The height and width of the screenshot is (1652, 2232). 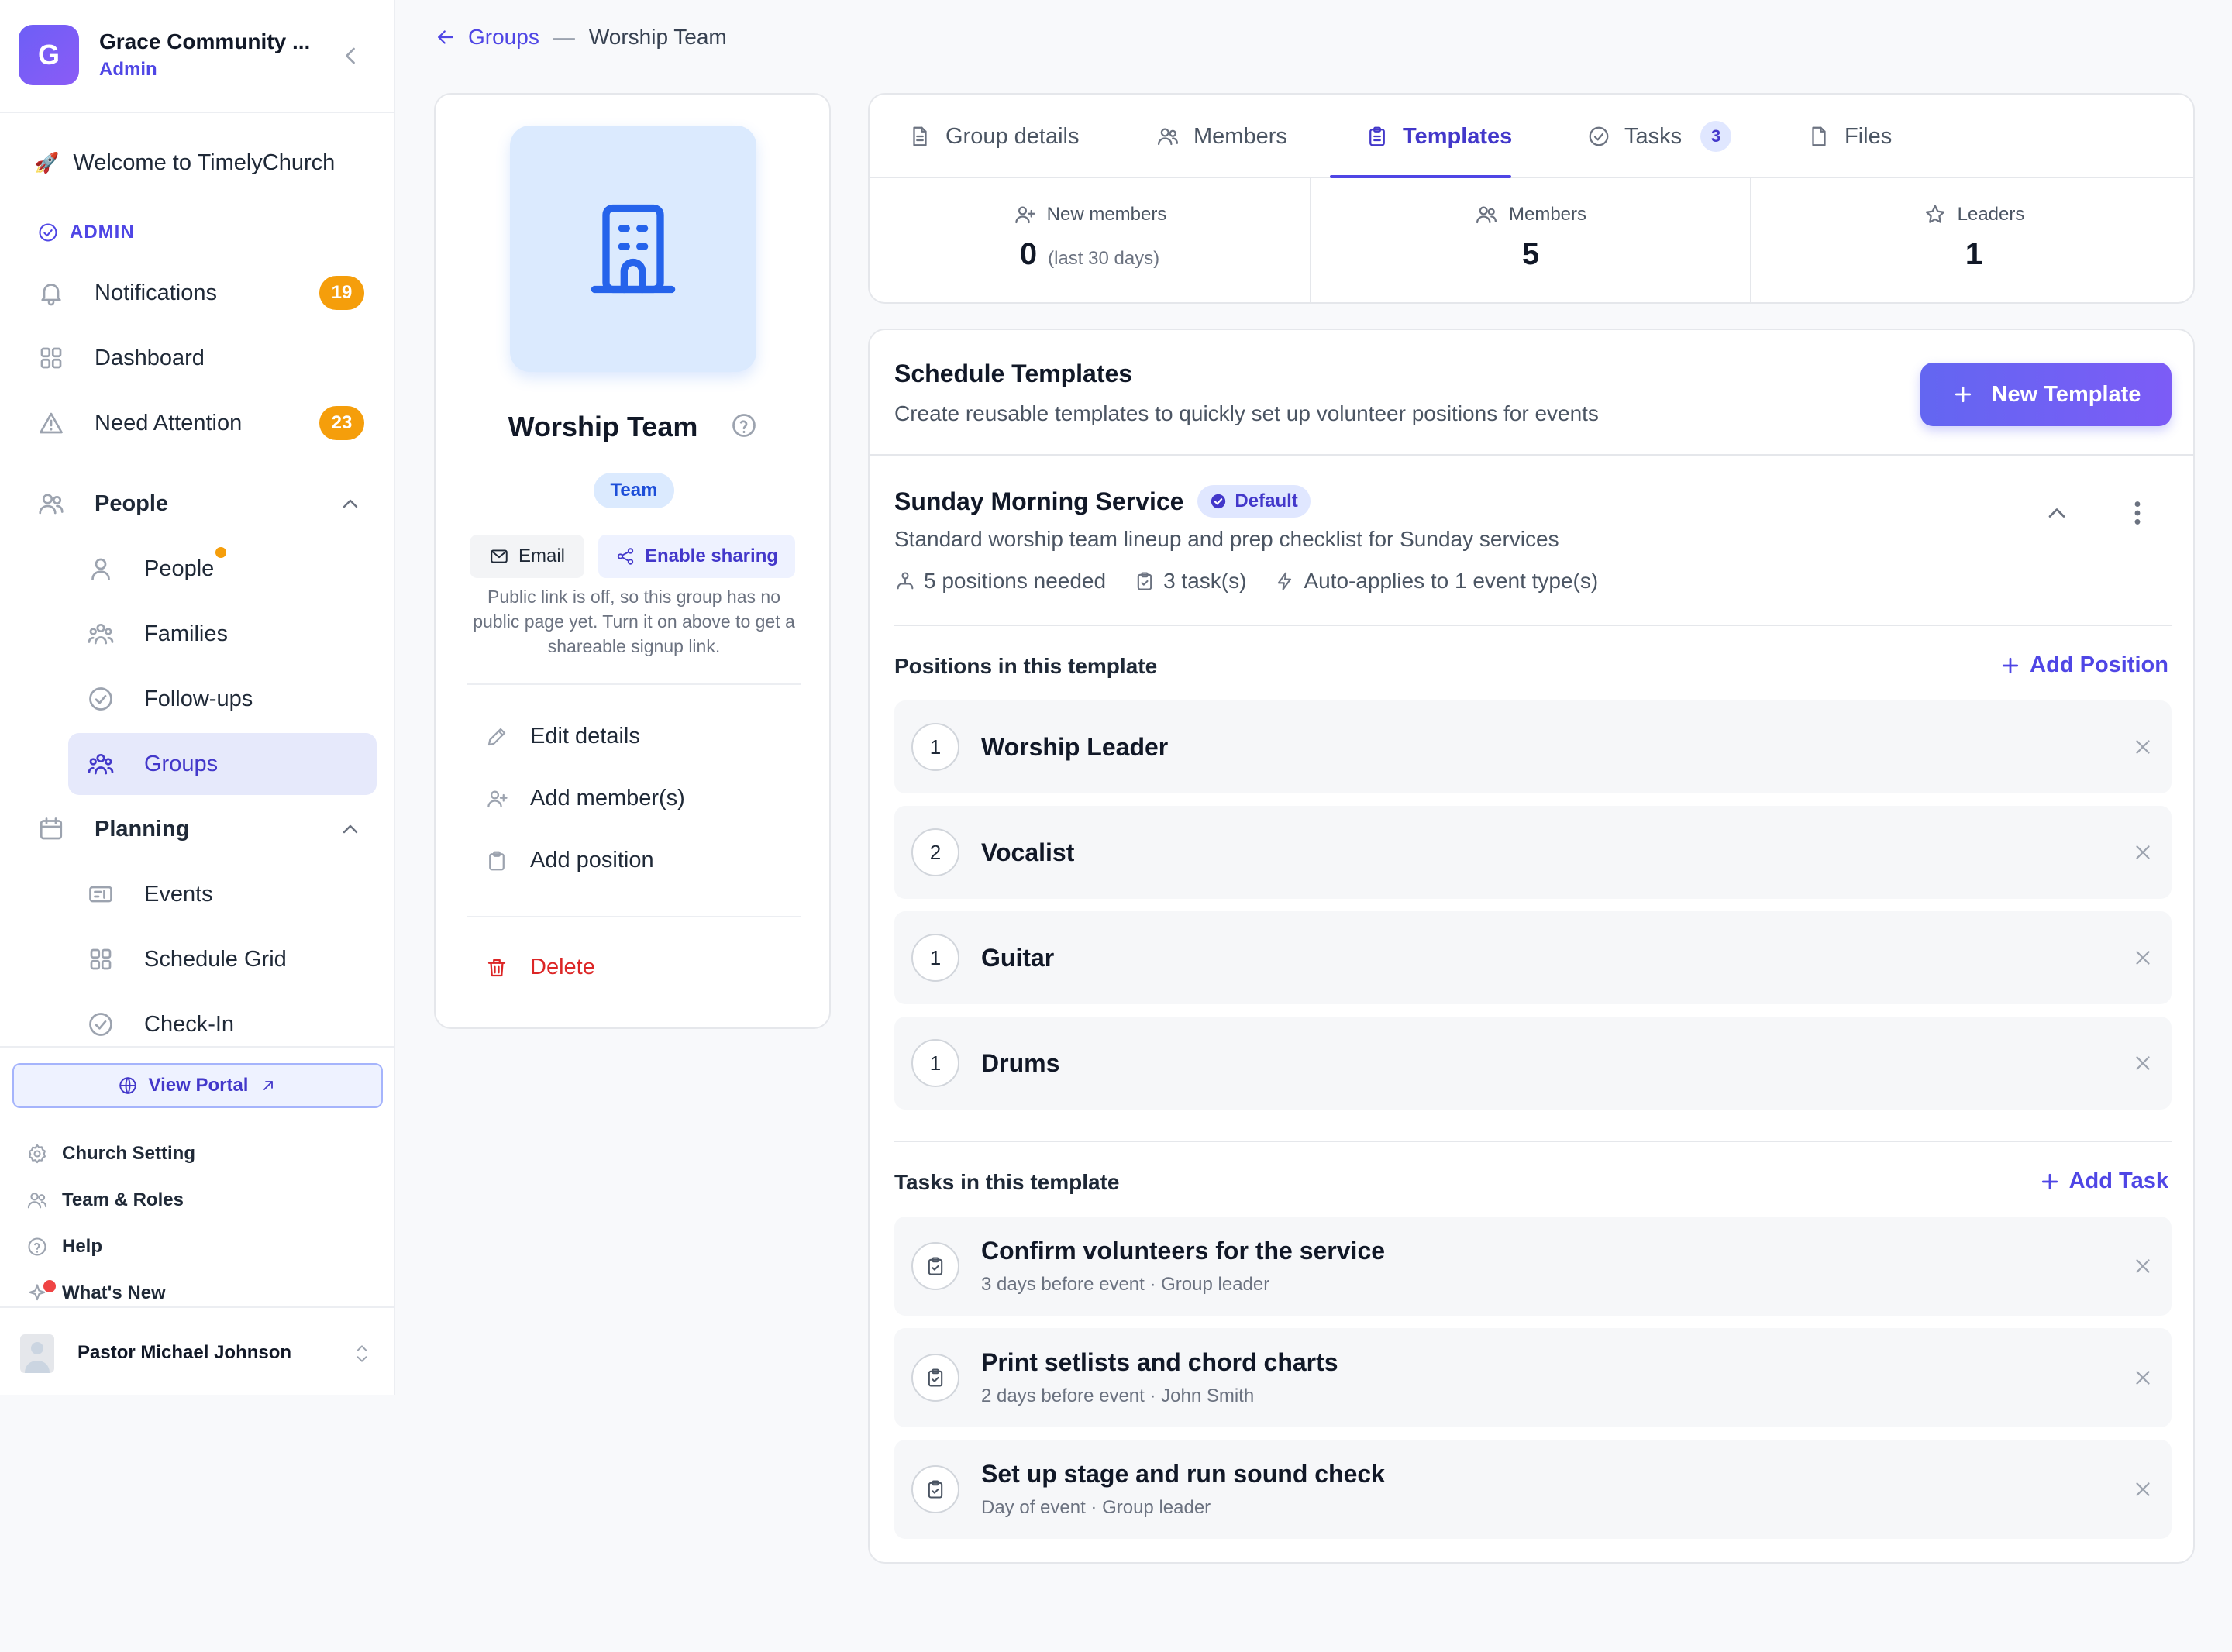 I want to click on position-row: 2 Vocalist, so click(x=1533, y=852).